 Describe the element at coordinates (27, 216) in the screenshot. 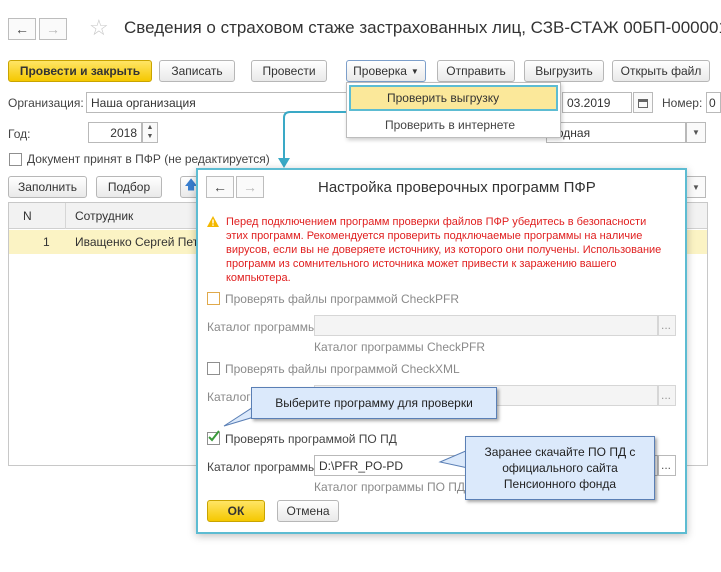

I see `column-header-n: N` at that location.